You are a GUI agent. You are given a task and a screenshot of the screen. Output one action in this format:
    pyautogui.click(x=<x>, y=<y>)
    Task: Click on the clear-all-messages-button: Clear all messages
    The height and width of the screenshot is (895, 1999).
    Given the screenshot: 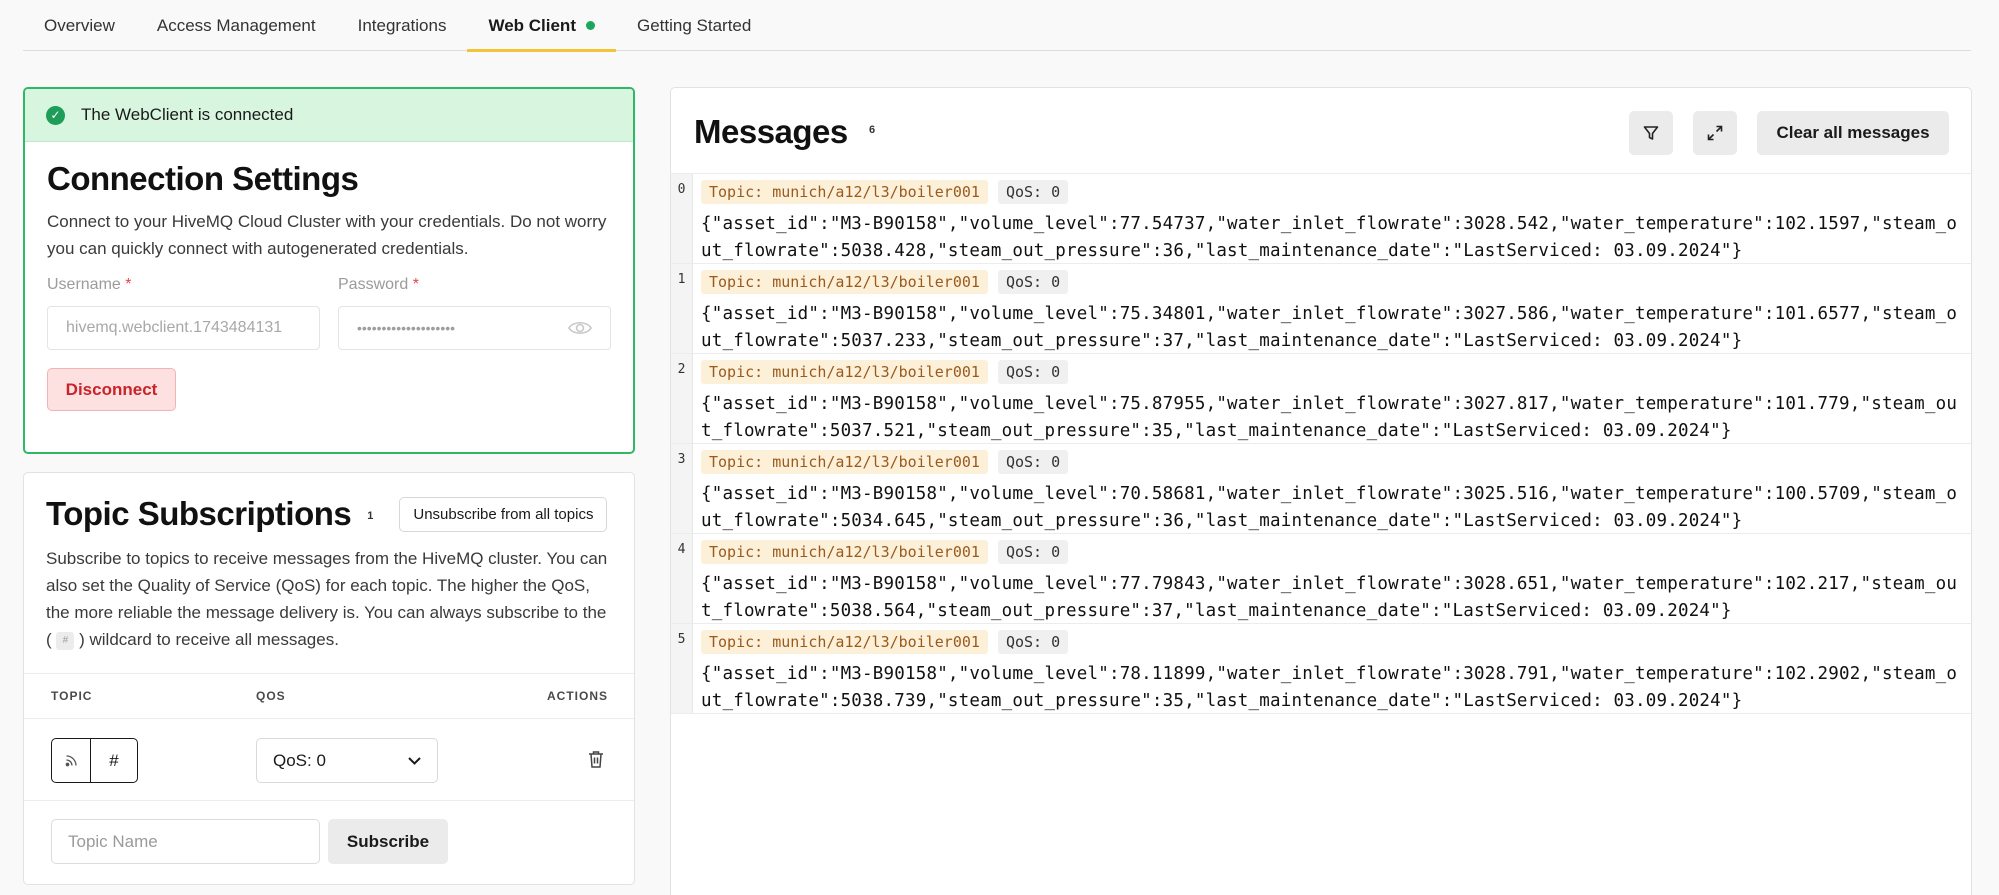 What is the action you would take?
    pyautogui.click(x=1853, y=133)
    